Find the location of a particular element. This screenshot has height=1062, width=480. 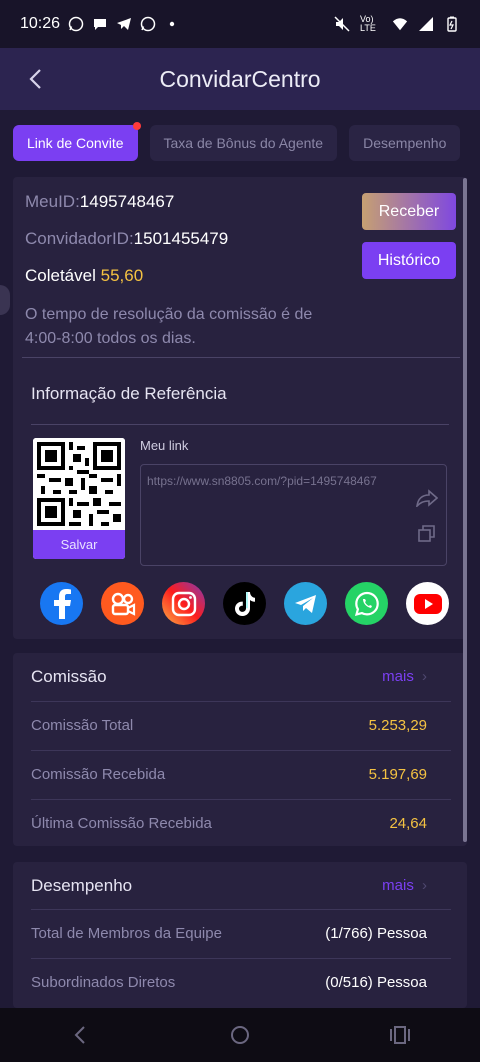

my-id-label: MeuID: is located at coordinates (52, 201).